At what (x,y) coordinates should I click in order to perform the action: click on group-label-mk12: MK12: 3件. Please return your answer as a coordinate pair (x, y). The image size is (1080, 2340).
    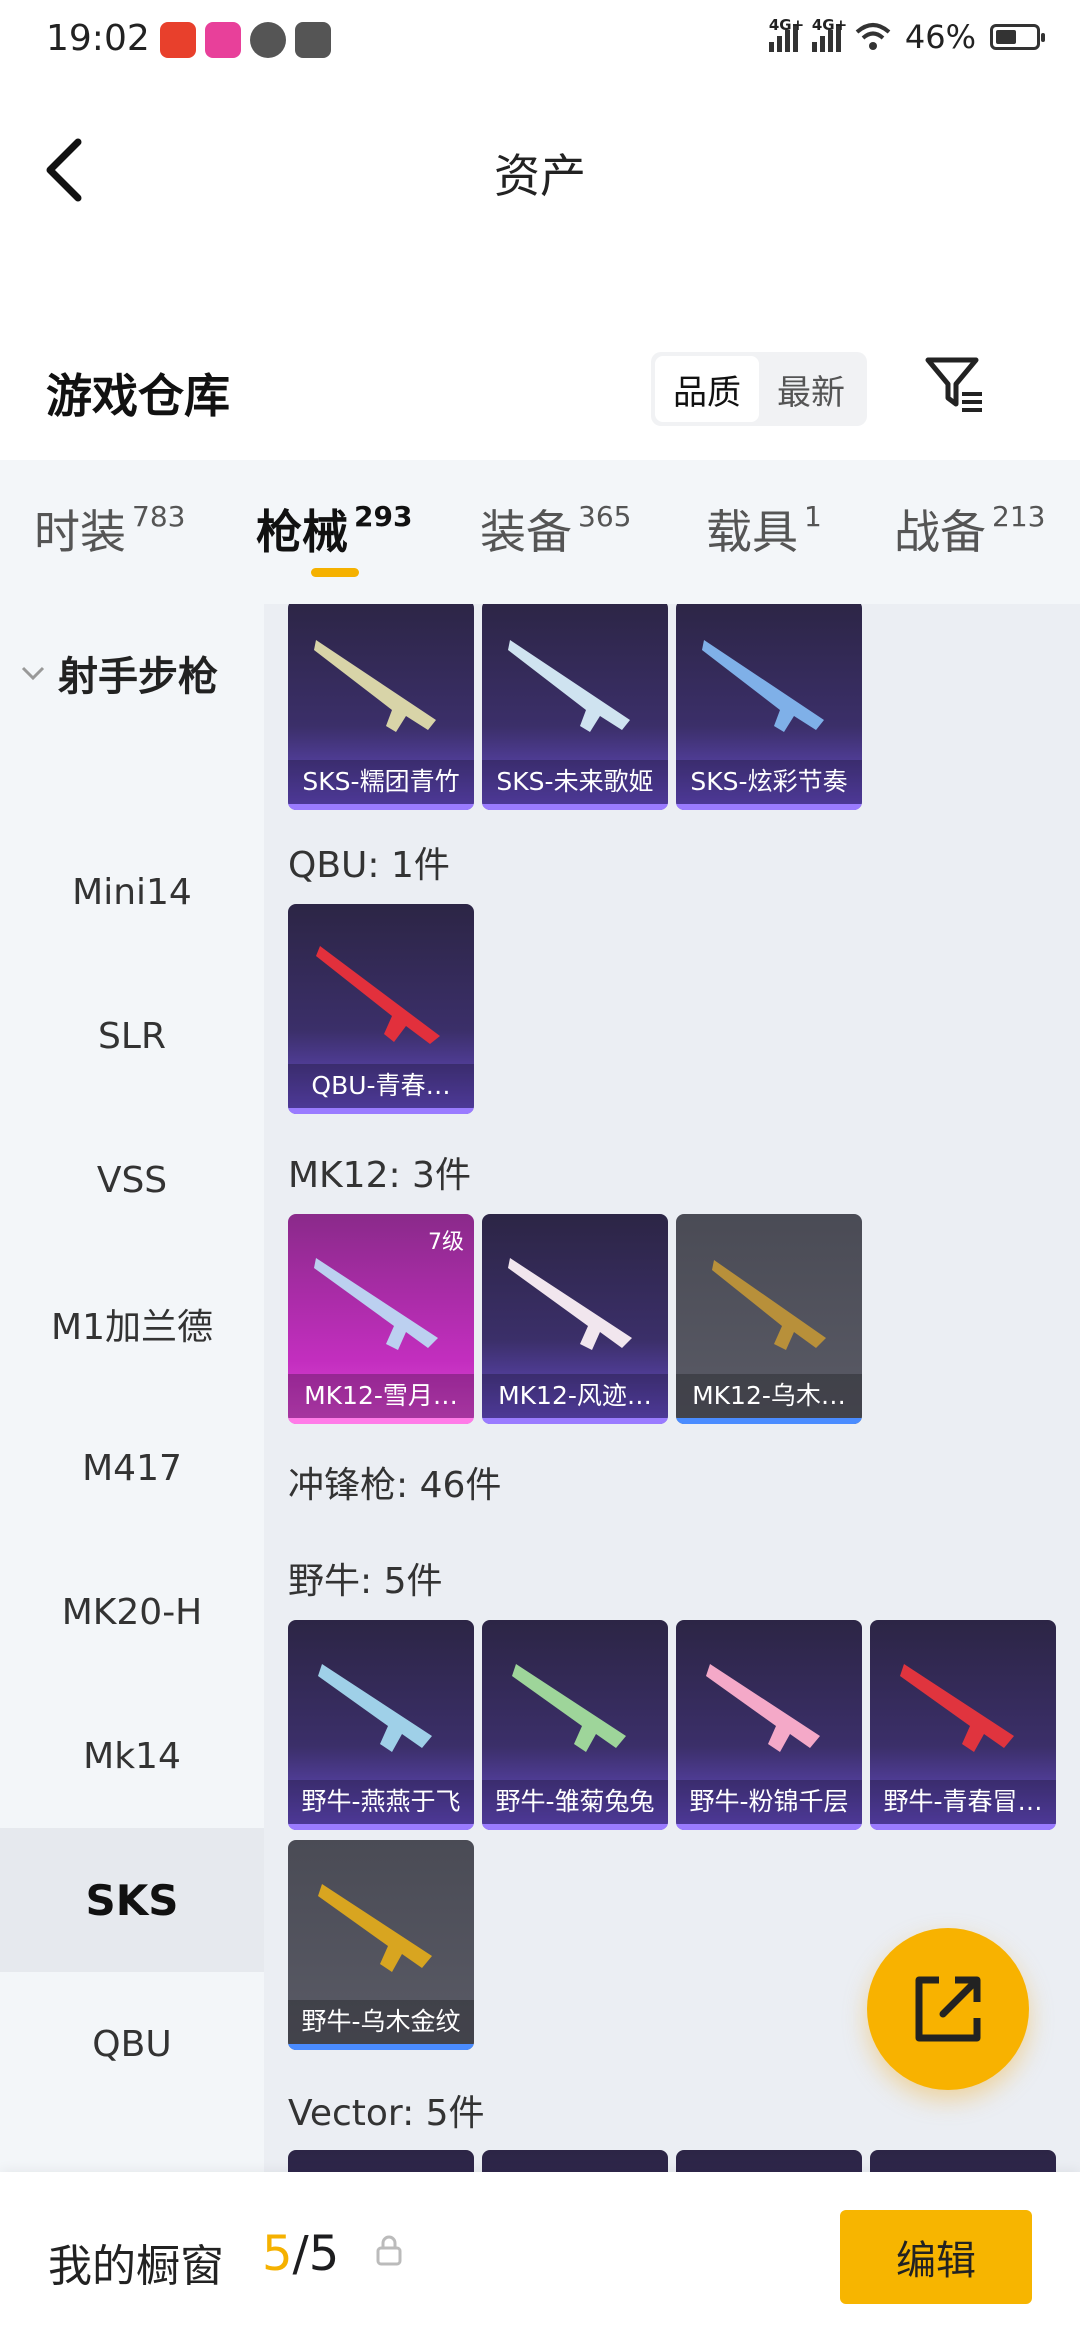
    Looking at the image, I should click on (379, 1175).